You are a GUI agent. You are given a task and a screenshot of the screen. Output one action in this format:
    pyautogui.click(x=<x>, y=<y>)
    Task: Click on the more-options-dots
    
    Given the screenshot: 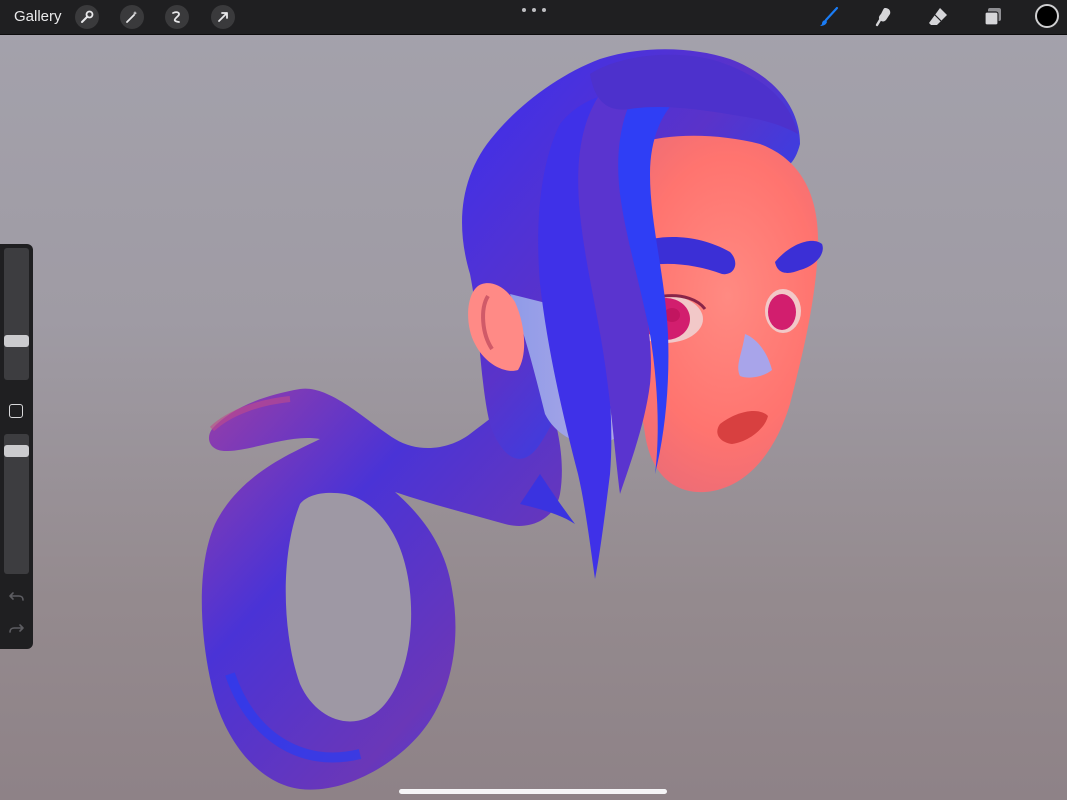 What is the action you would take?
    pyautogui.click(x=534, y=10)
    